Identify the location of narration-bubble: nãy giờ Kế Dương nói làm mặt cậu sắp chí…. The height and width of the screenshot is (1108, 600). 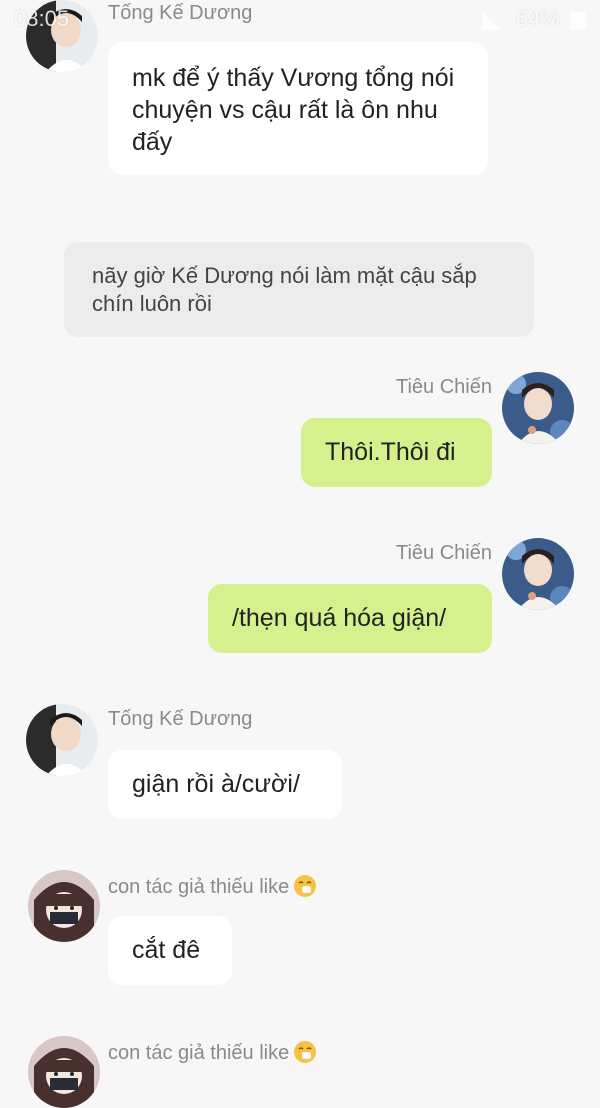
(299, 289).